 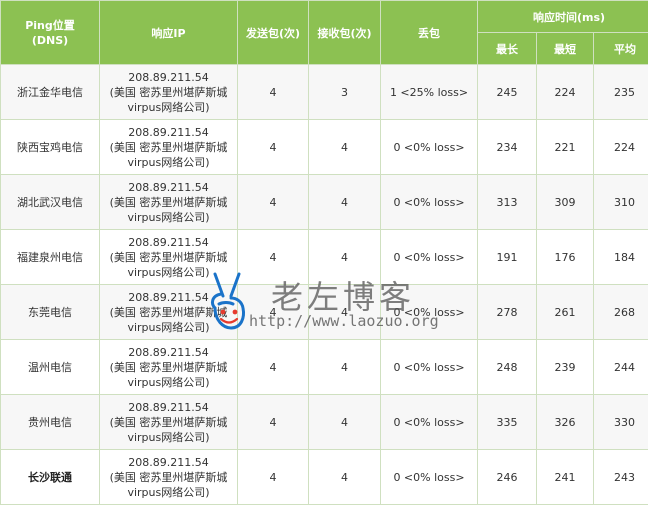 What do you see at coordinates (168, 32) in the screenshot?
I see `col-ip-header: 响应IP` at bounding box center [168, 32].